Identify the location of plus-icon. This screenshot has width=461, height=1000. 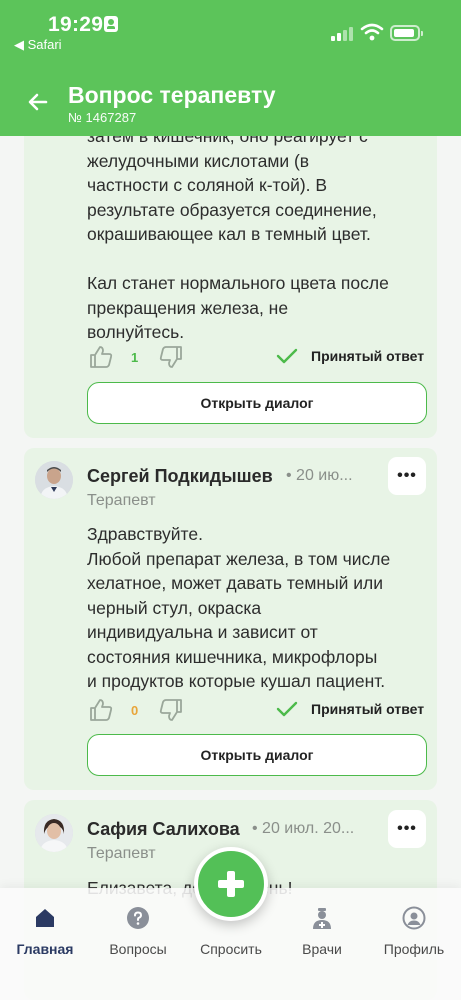
(231, 884).